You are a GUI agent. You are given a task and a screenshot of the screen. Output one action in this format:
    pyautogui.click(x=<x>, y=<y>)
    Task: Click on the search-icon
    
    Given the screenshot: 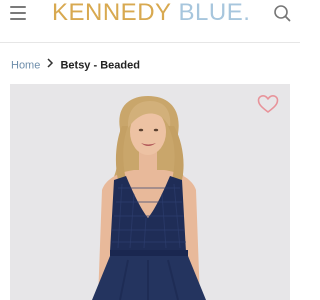 What is the action you would take?
    pyautogui.click(x=282, y=13)
    